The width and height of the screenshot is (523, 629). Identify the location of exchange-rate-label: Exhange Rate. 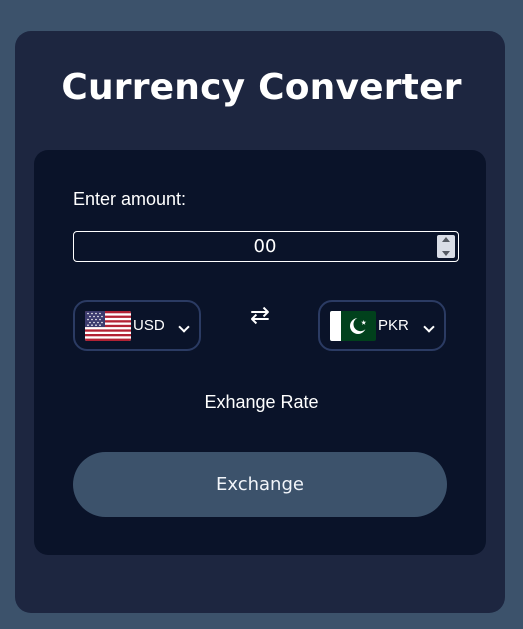
(261, 402).